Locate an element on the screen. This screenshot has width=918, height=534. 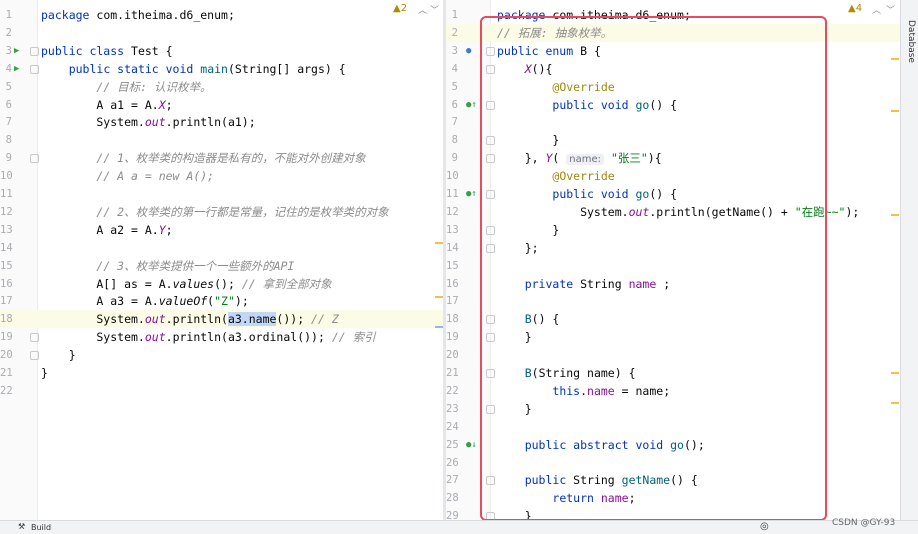
code-line: 22 is located at coordinates (221, 391).